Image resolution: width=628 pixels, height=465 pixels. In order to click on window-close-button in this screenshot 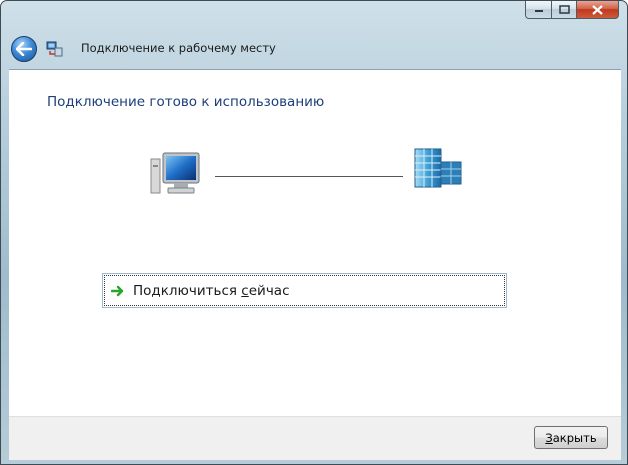, I will do `click(597, 10)`.